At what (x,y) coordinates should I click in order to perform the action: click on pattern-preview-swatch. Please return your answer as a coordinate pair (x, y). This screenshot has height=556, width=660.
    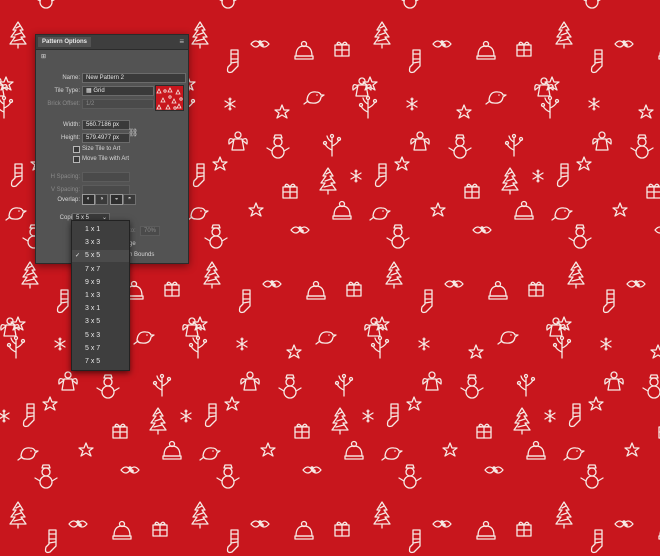
    Looking at the image, I should click on (169, 98).